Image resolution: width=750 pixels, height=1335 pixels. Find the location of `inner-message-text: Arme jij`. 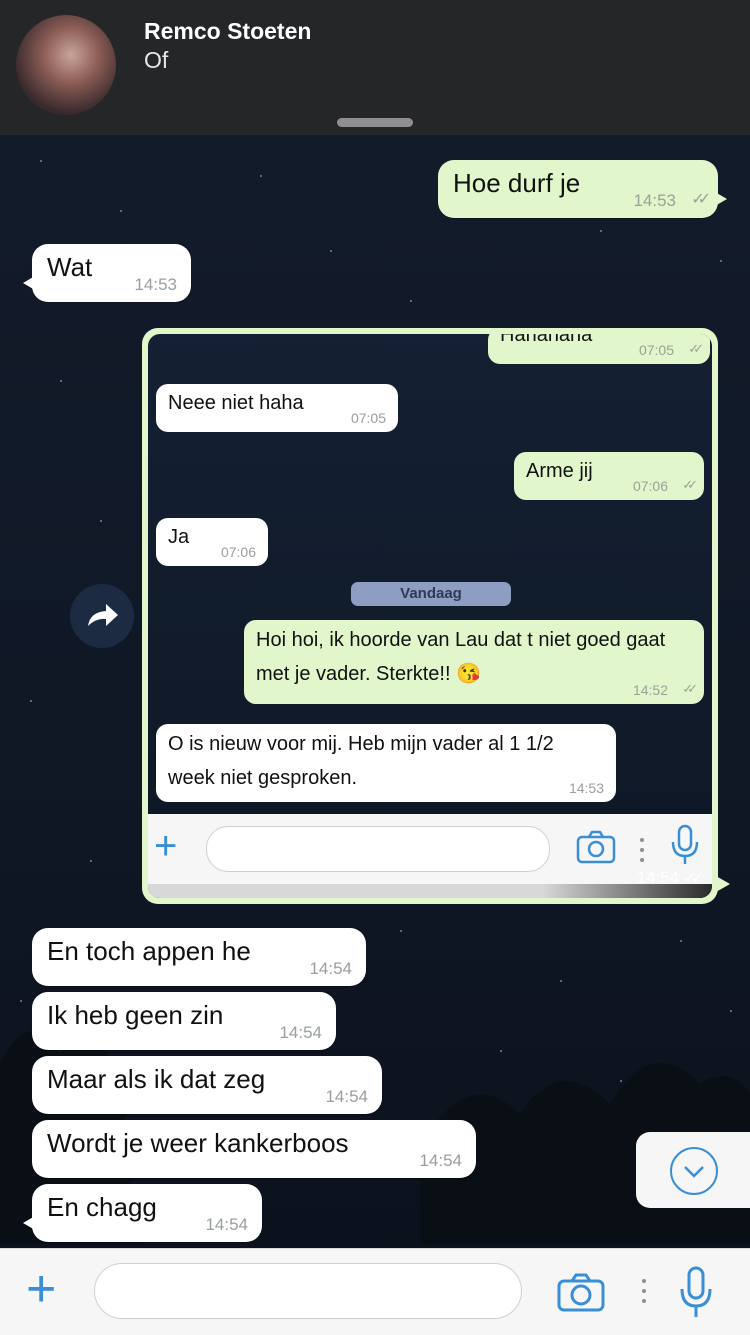

inner-message-text: Arme jij is located at coordinates (559, 471).